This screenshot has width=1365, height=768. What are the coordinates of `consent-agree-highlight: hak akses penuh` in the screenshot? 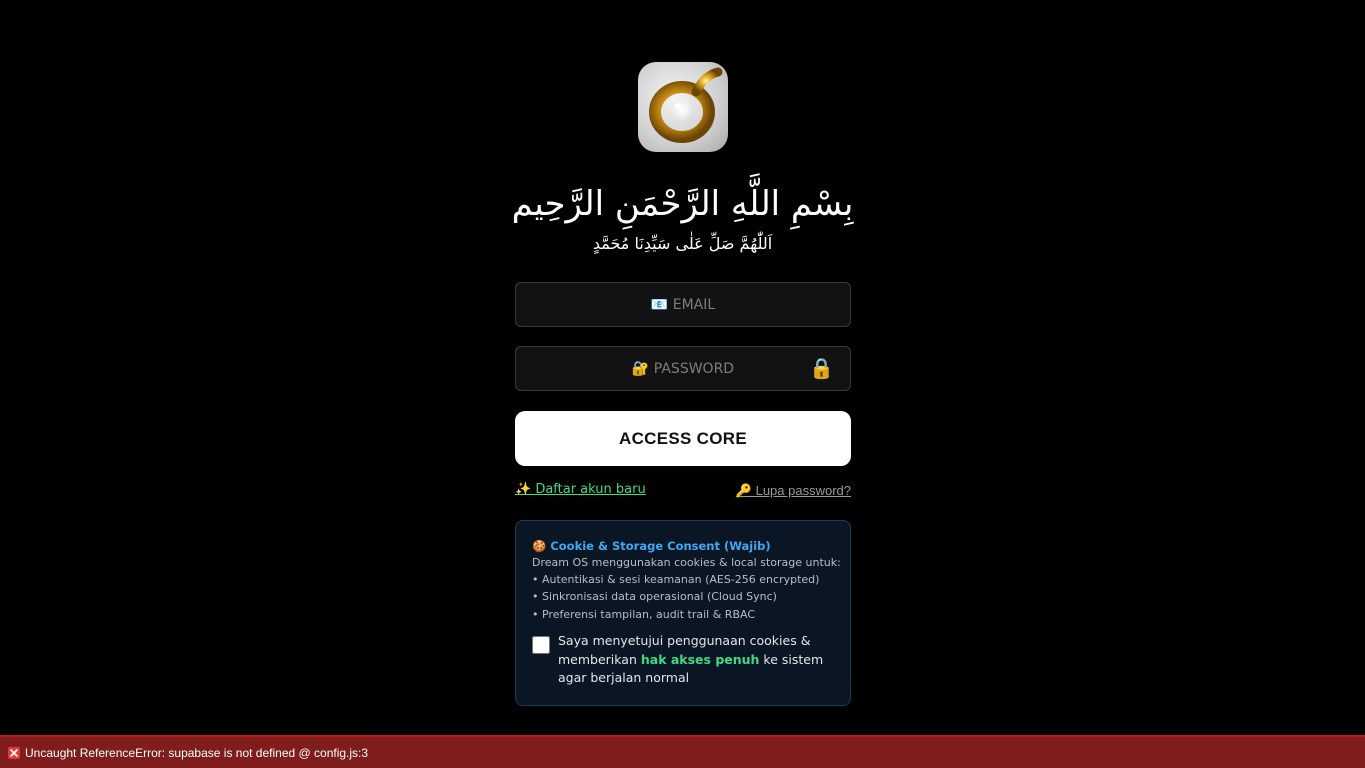 It's located at (700, 659).